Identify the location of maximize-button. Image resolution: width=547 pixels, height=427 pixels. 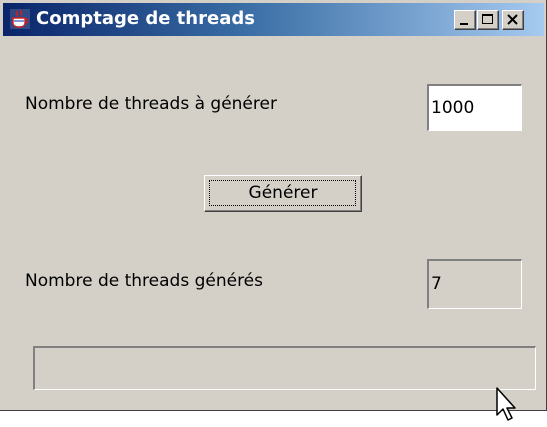
(488, 20).